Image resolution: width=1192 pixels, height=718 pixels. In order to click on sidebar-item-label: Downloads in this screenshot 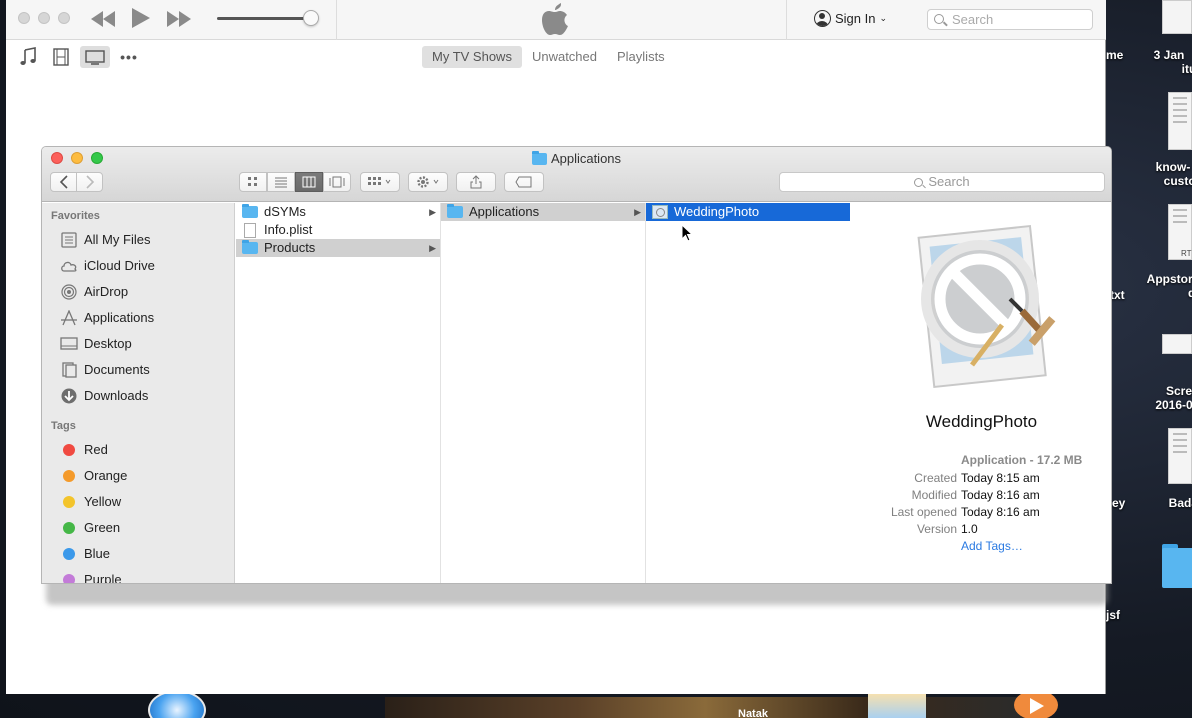, I will do `click(116, 395)`.